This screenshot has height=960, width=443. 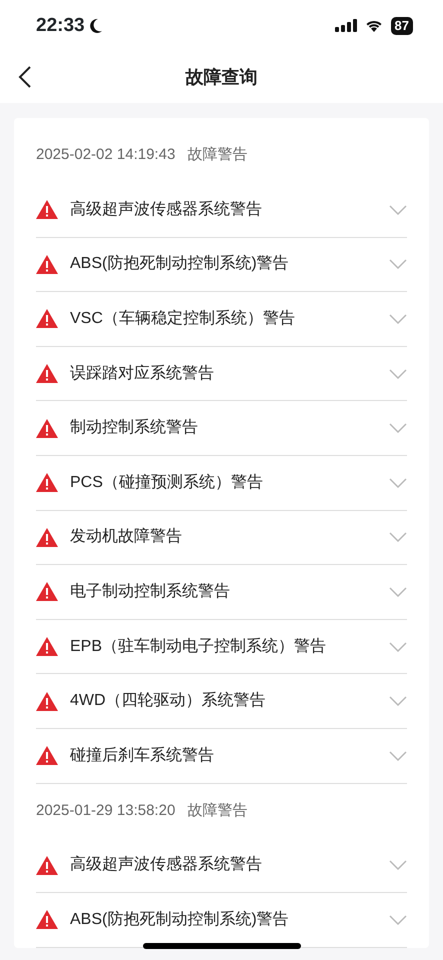 I want to click on moon-icon, so click(x=95, y=26).